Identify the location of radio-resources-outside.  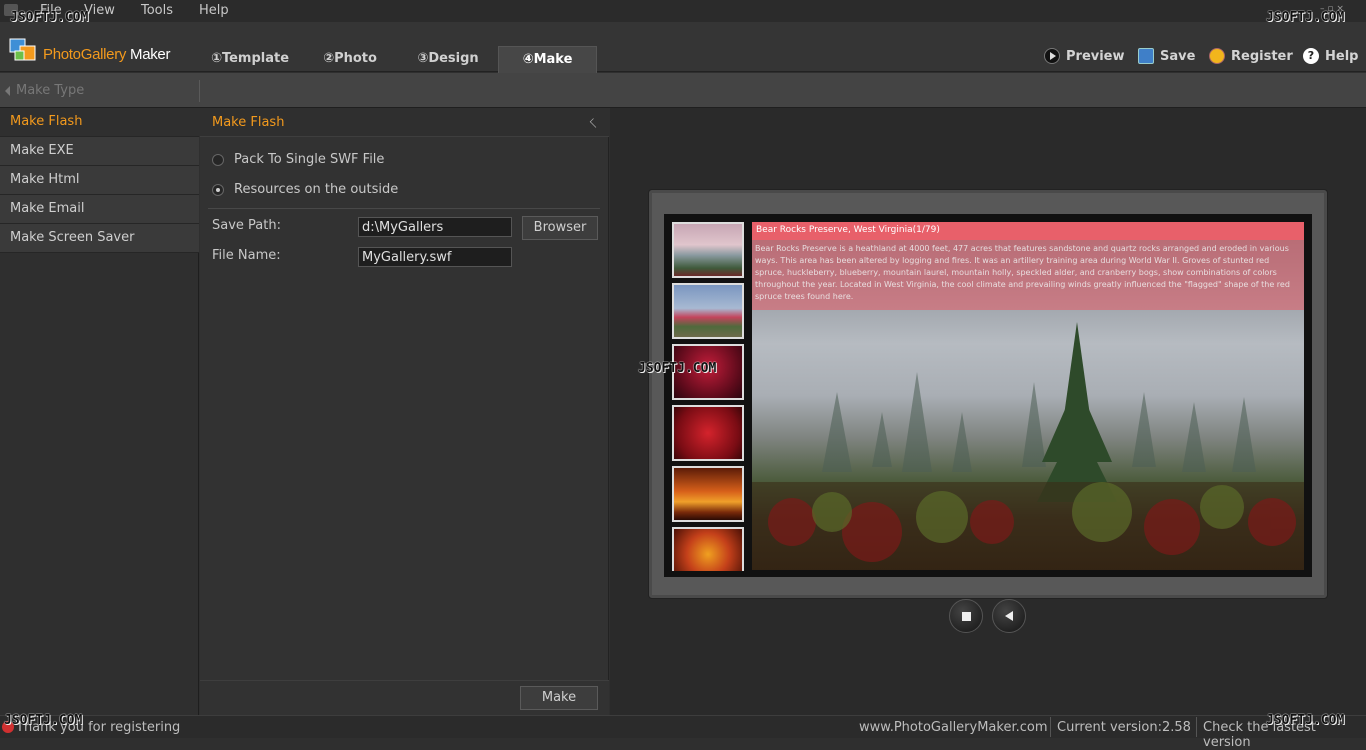
(218, 190).